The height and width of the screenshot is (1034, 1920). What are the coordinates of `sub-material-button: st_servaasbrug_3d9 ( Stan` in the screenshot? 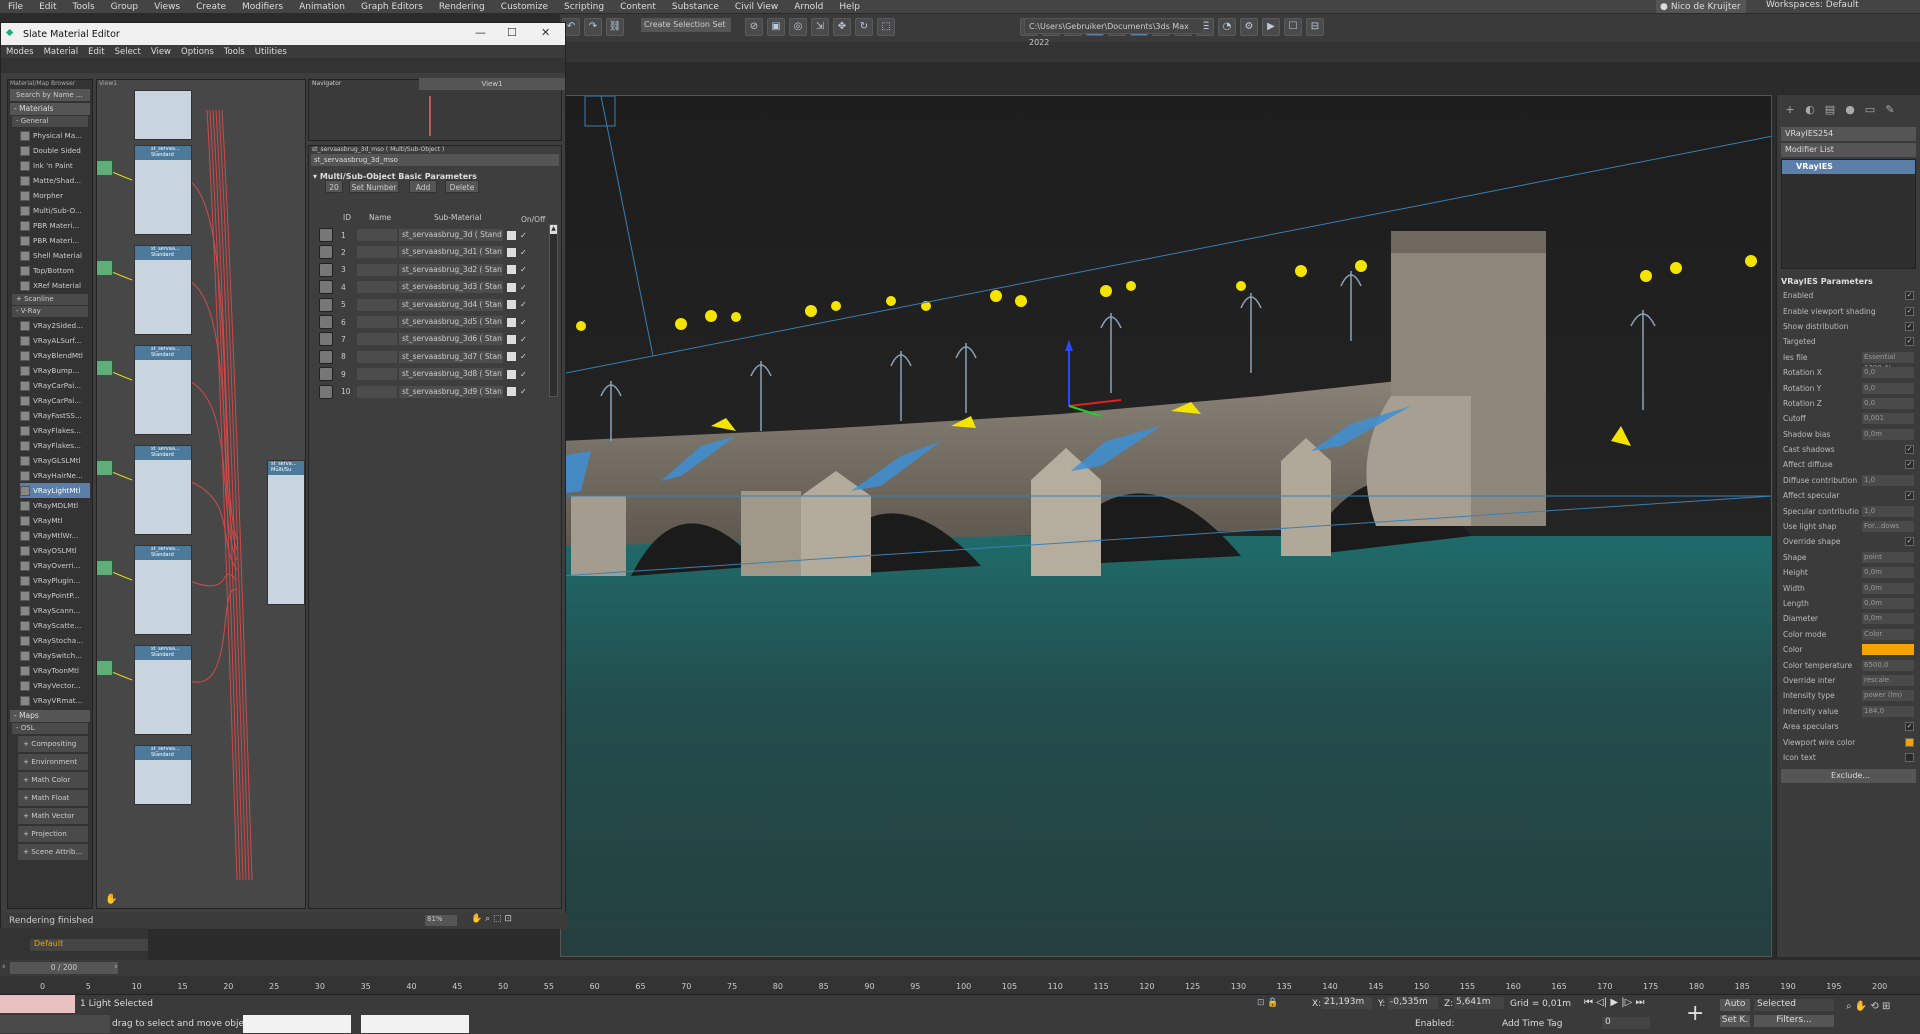 It's located at (451, 391).